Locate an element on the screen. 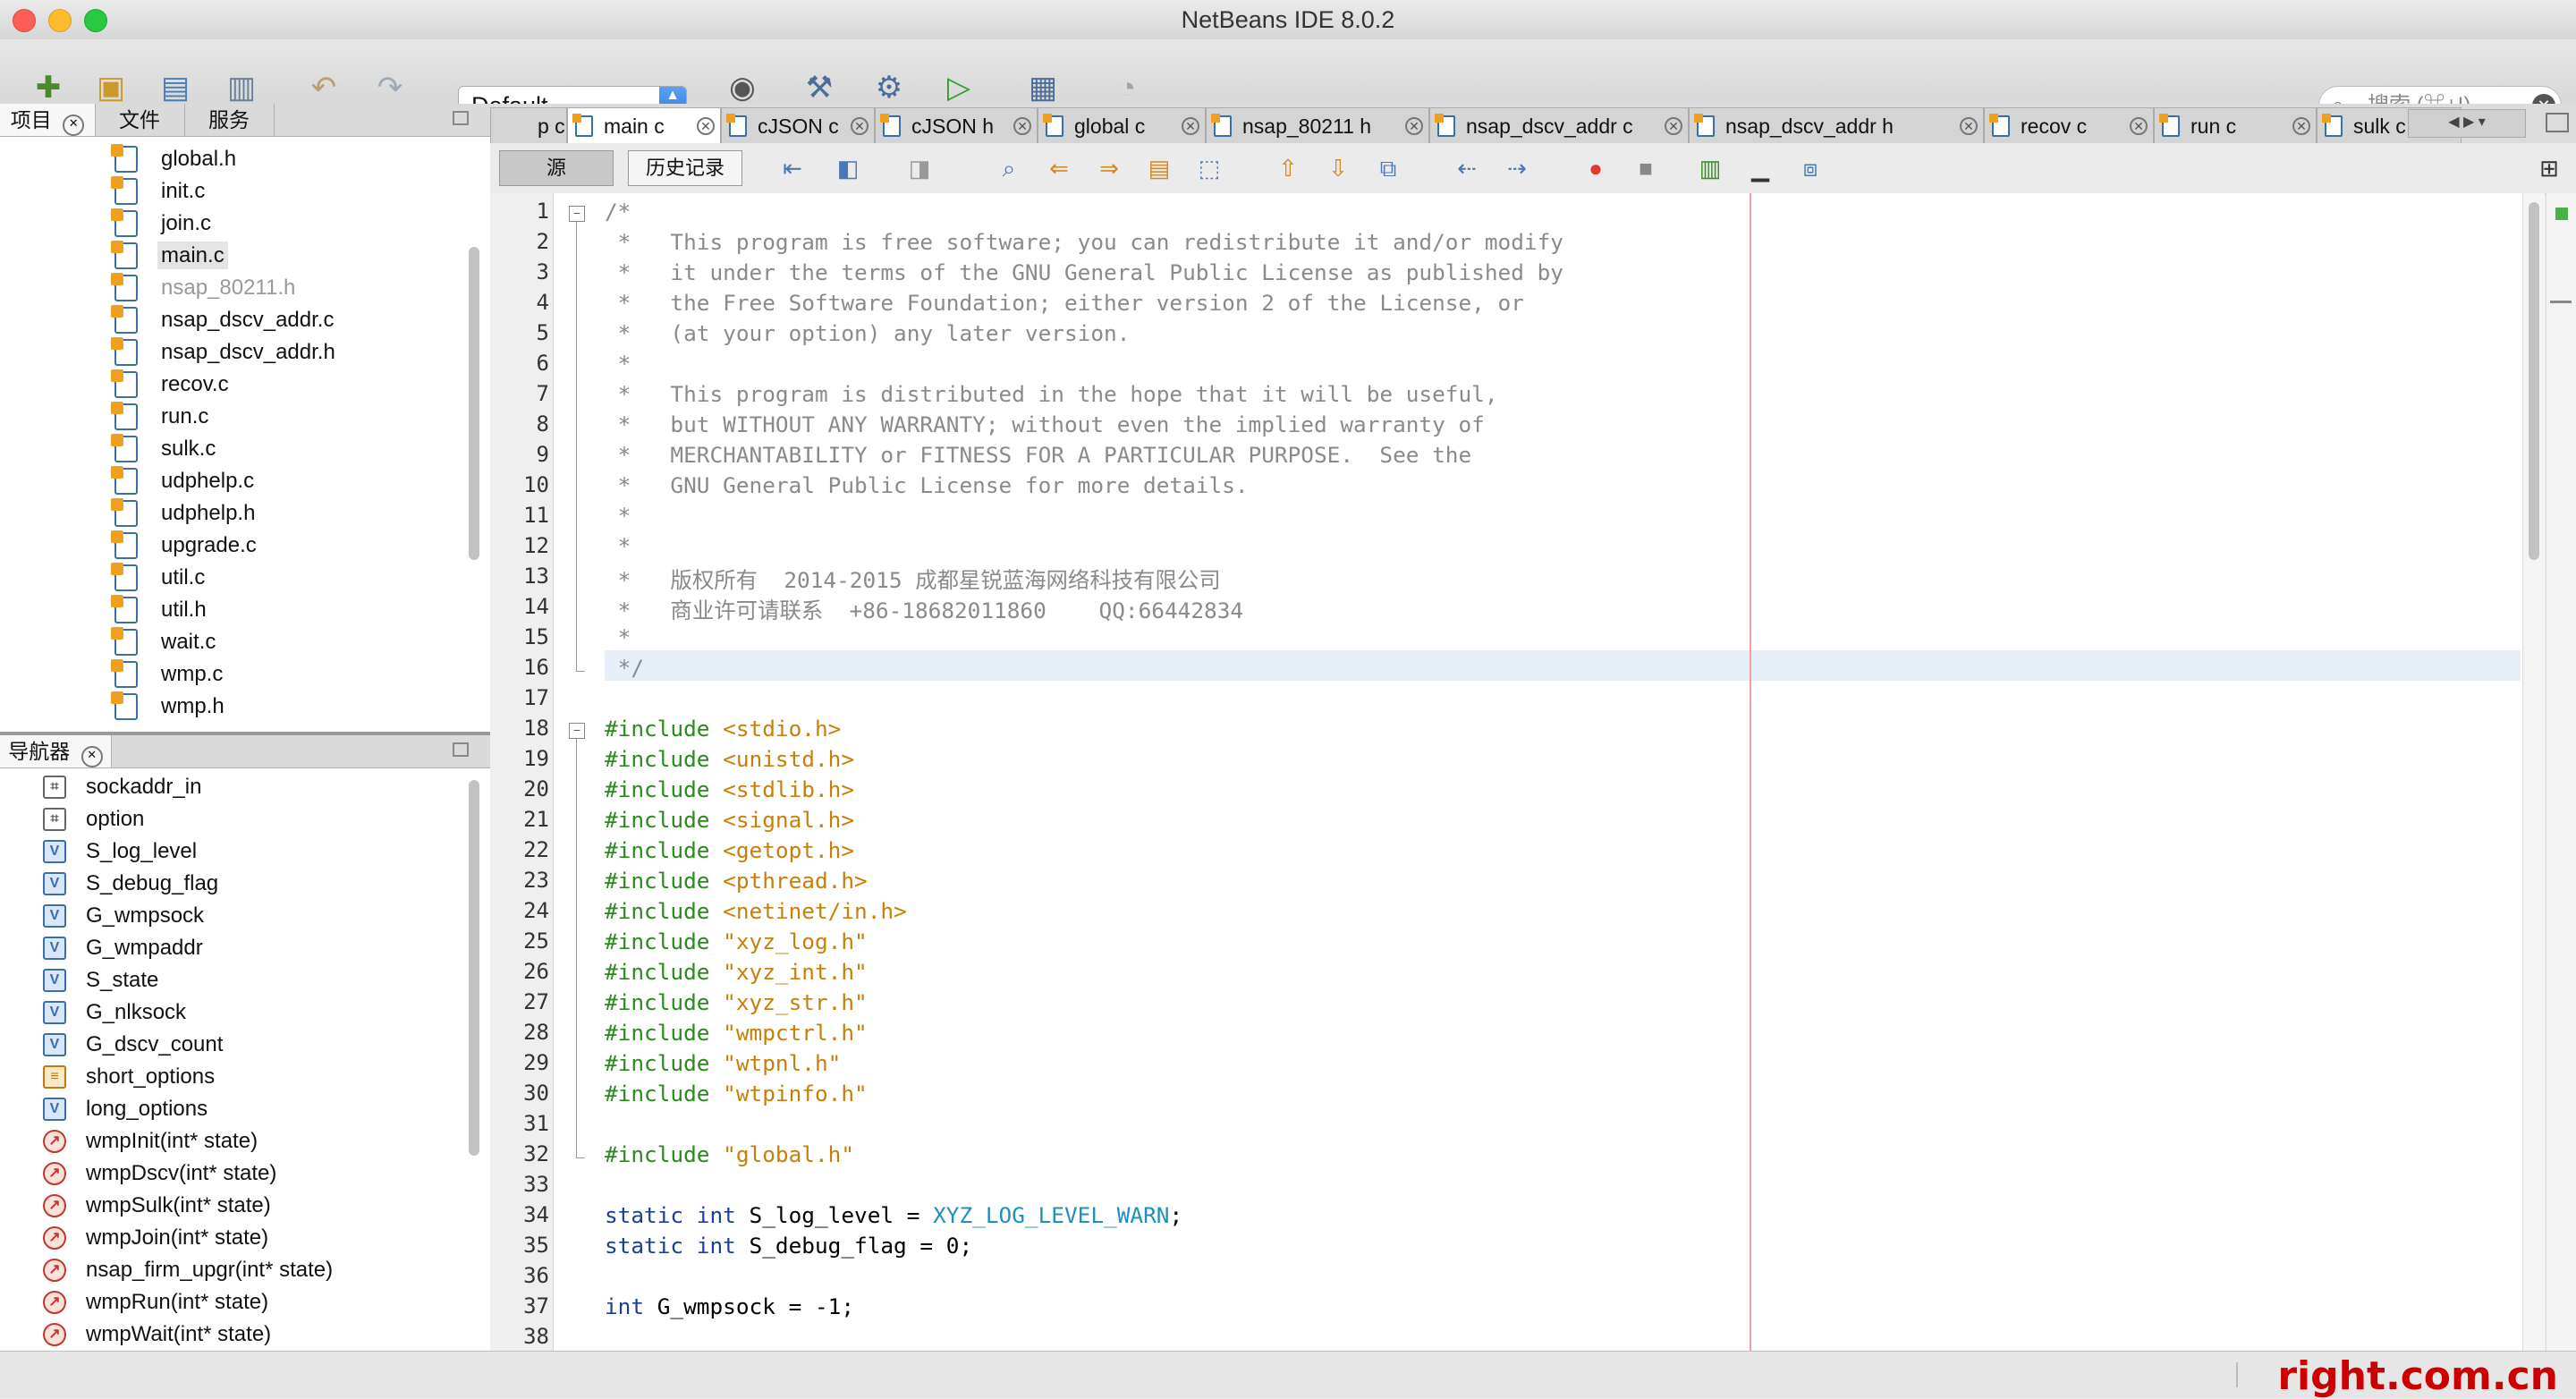 The width and height of the screenshot is (2576, 1399). code-line: /* is located at coordinates (618, 212).